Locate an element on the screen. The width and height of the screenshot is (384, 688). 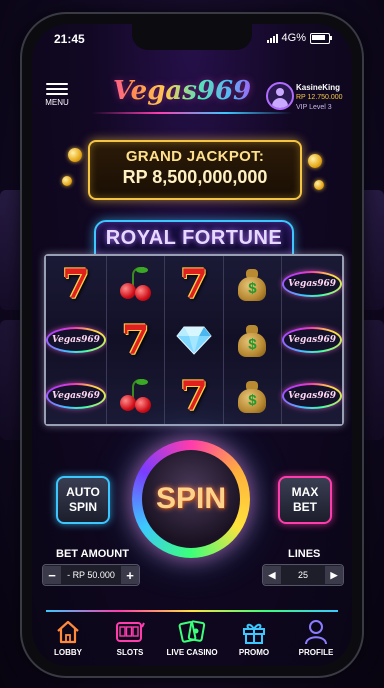
game-title: ROYAL FORTUNE is located at coordinates (194, 239).